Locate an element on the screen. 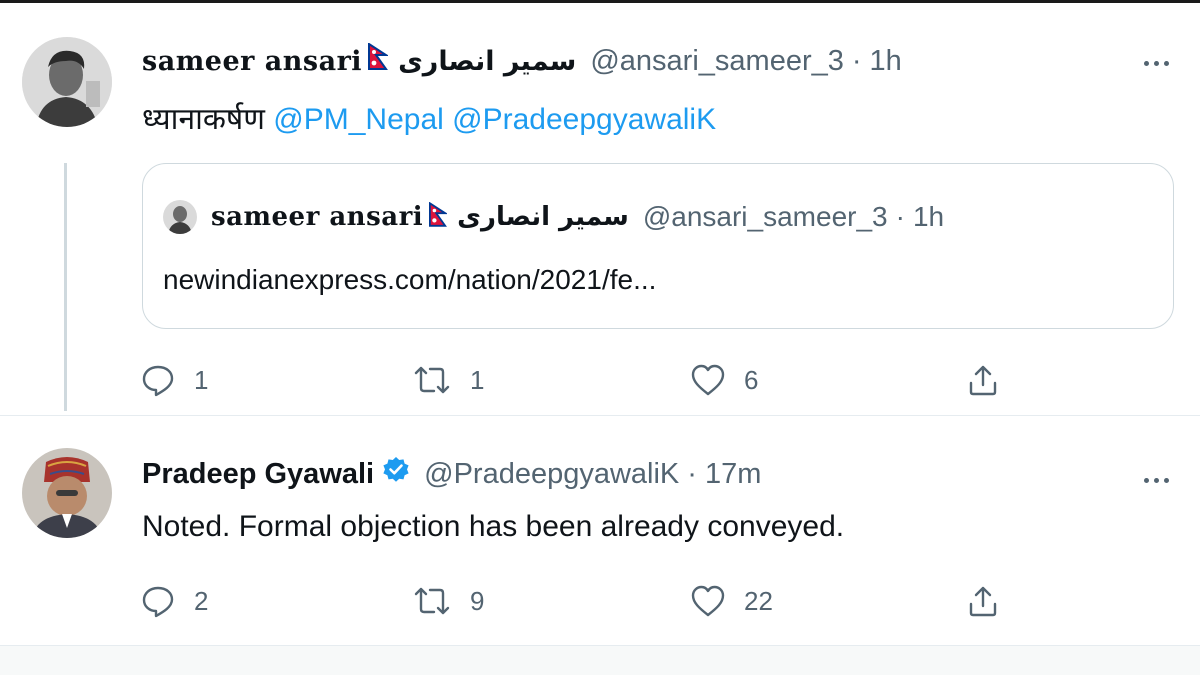  display-name: sameer ansari is located at coordinates (252, 61).